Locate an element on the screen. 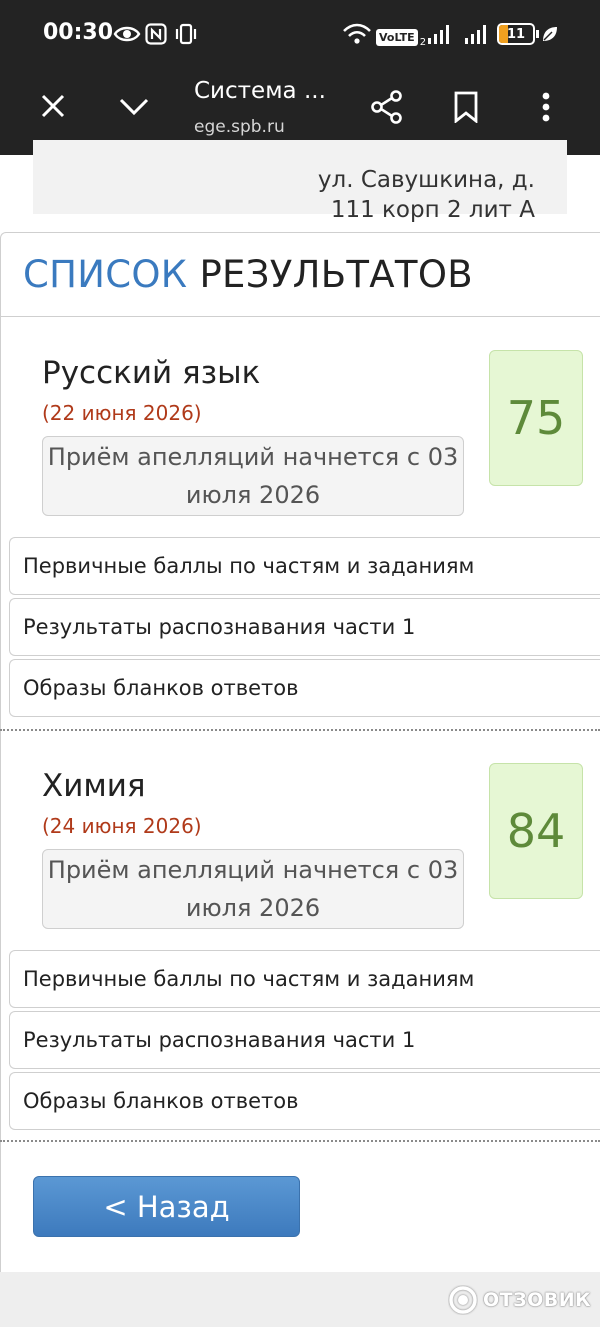 Image resolution: width=600 pixels, height=1327 pixels. subject-date: (22 июня 2026) is located at coordinates (122, 413).